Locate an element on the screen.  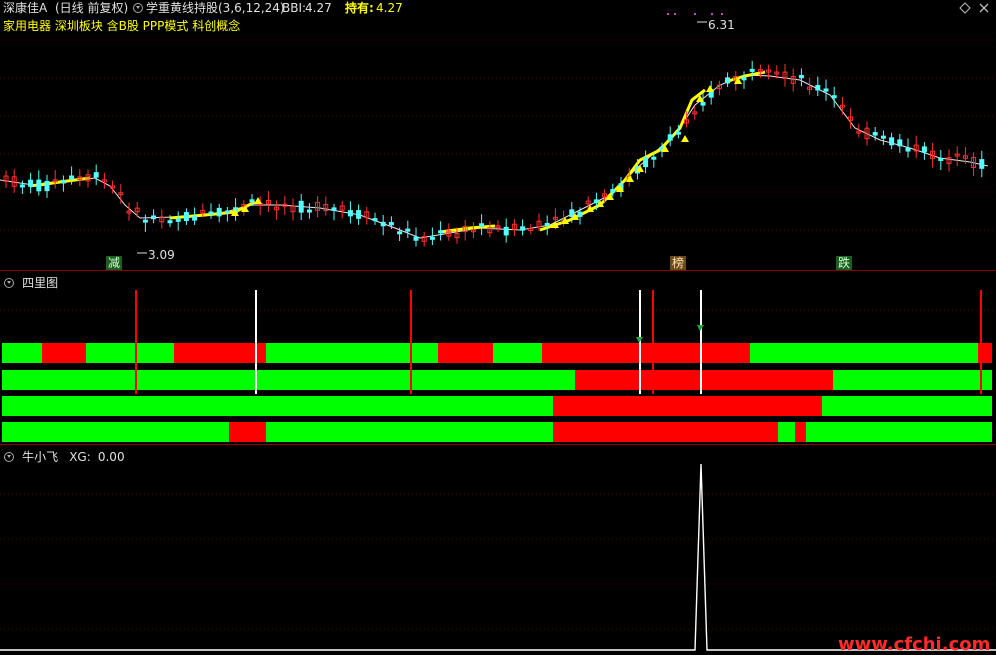
watermark: www.cfchi.com is located at coordinates (914, 644).